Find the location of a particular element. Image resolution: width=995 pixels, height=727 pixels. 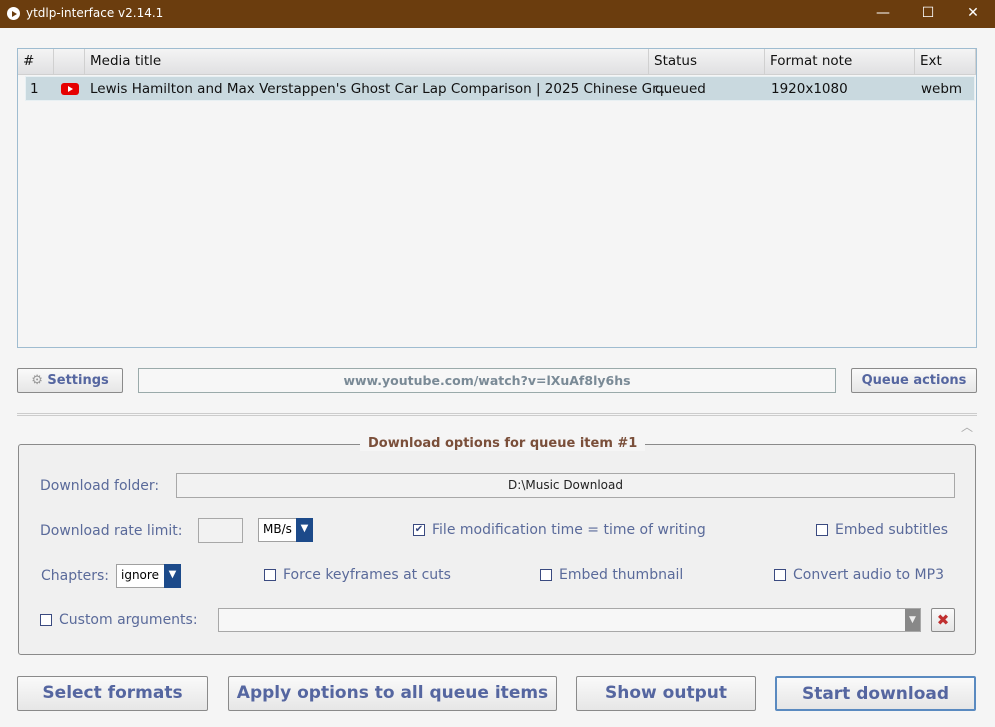

column-header-number: # is located at coordinates (36, 62).